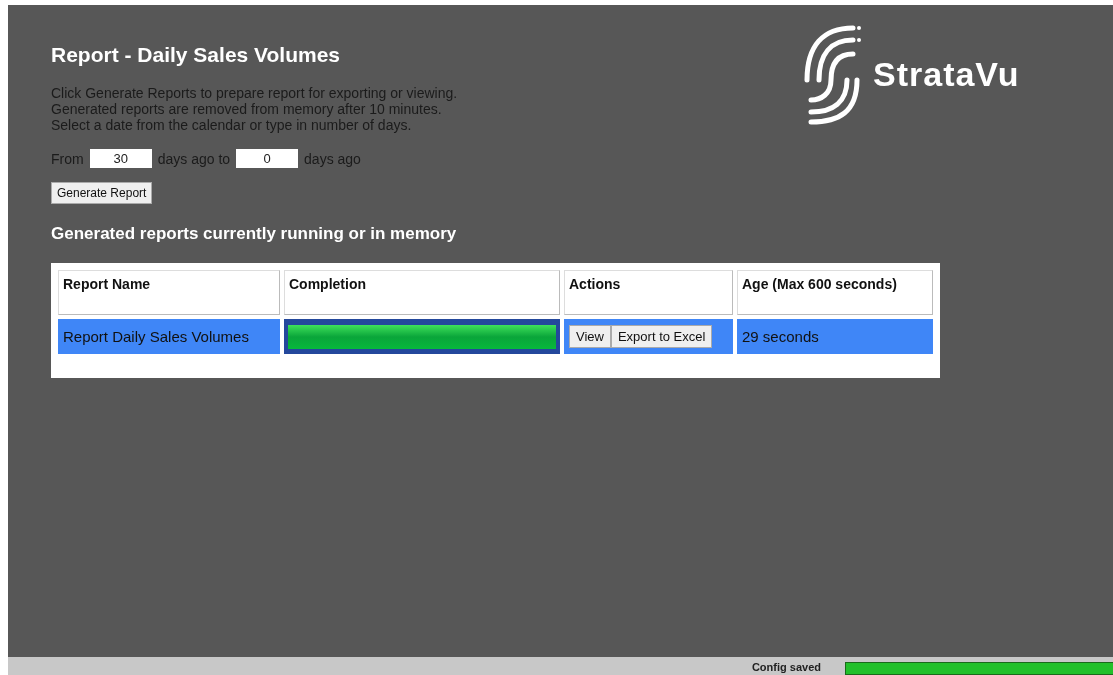  What do you see at coordinates (102, 193) in the screenshot?
I see `generate-report-button: Generate Report` at bounding box center [102, 193].